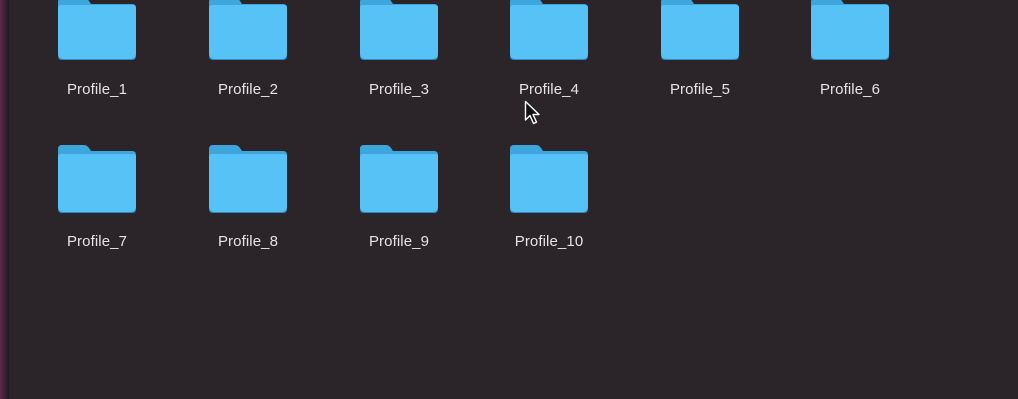  I want to click on folder-label: Profile_6, so click(850, 89).